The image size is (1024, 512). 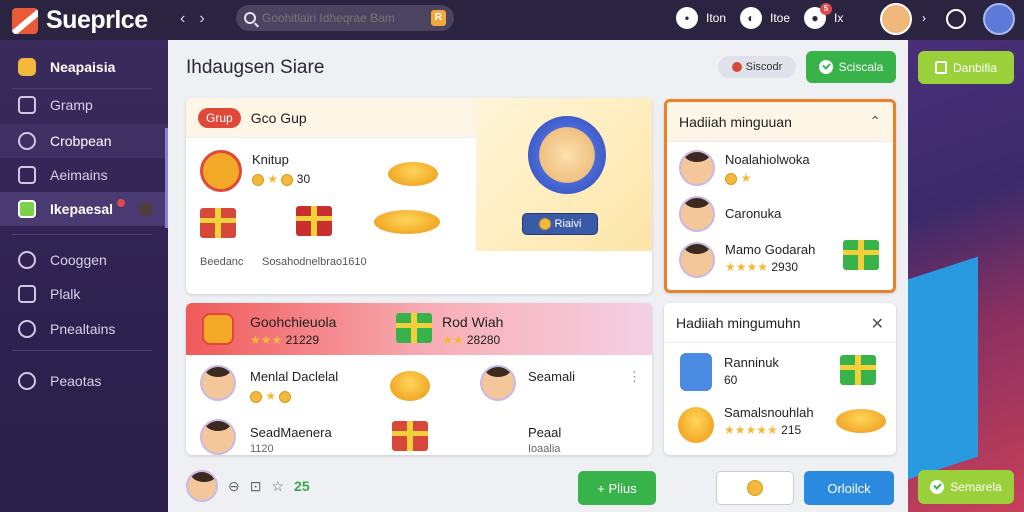 I want to click on add-button: + Plius, so click(x=617, y=488).